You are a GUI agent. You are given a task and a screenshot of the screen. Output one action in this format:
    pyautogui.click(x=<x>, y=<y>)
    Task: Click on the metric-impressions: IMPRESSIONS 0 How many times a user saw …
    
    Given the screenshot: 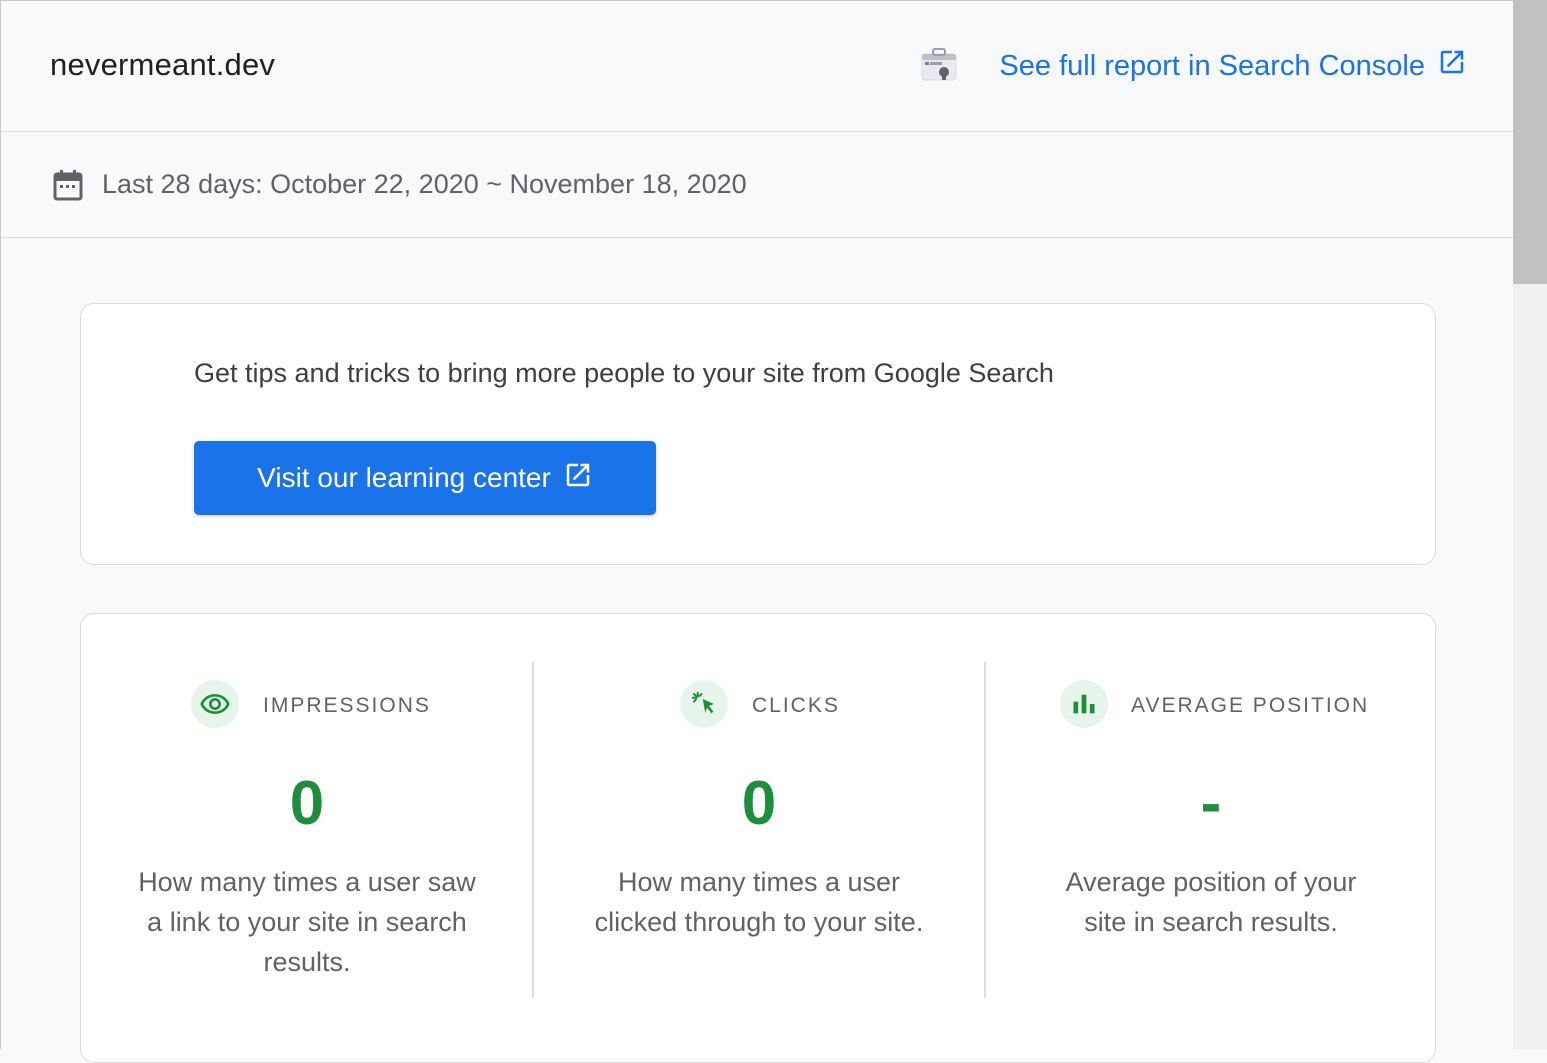 What is the action you would take?
    pyautogui.click(x=307, y=832)
    